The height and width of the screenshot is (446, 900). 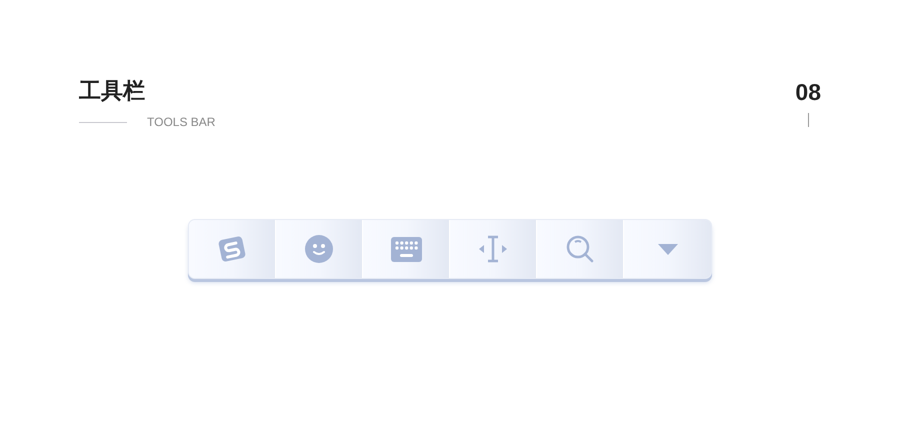 I want to click on page-title: 工具栏, so click(x=112, y=92).